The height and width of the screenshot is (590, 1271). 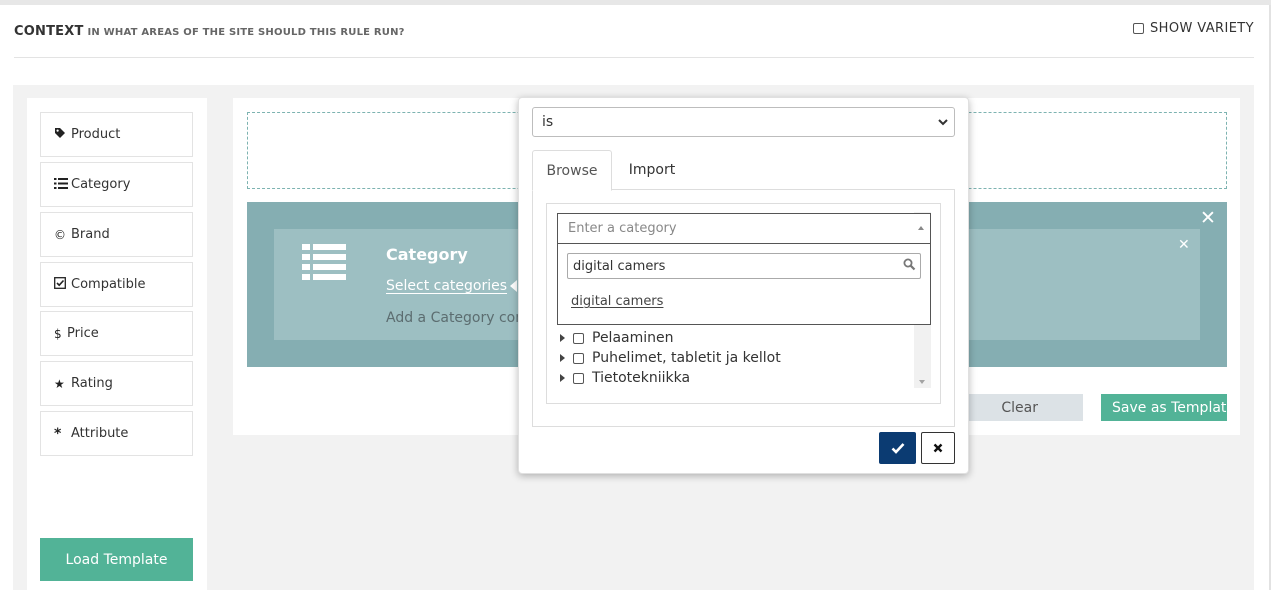 What do you see at coordinates (1139, 28) in the screenshot?
I see `show-variety-checkbox` at bounding box center [1139, 28].